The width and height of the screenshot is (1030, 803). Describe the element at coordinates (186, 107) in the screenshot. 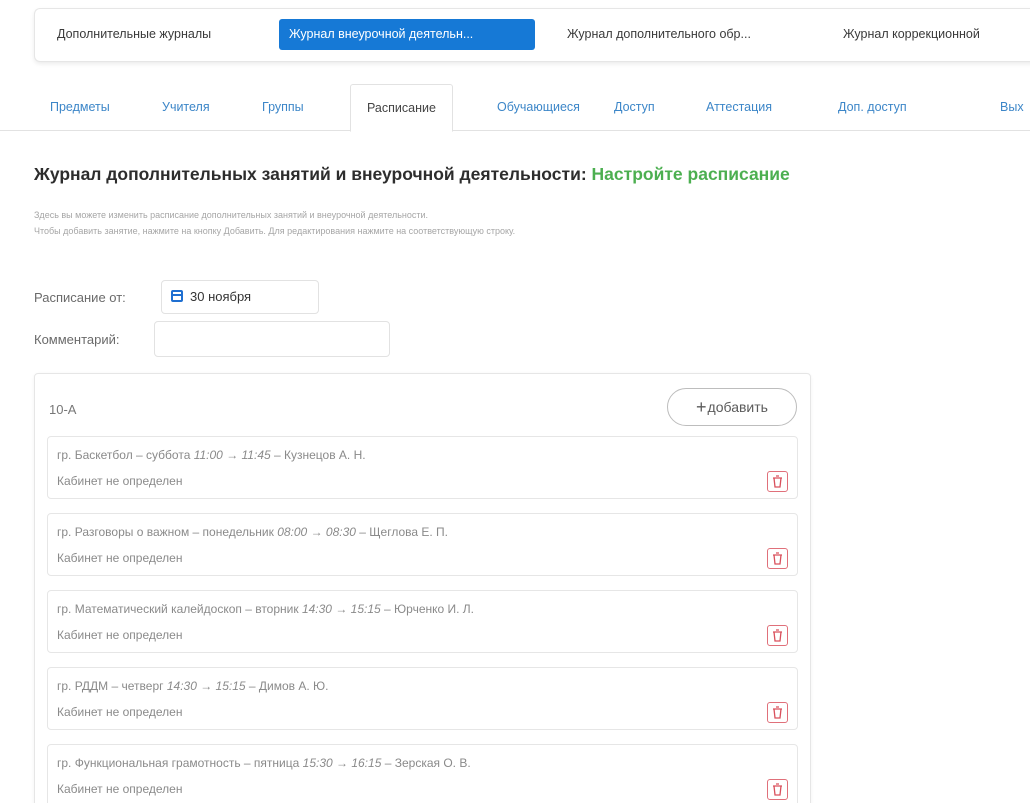

I see `tab-teachers: Учителя` at that location.